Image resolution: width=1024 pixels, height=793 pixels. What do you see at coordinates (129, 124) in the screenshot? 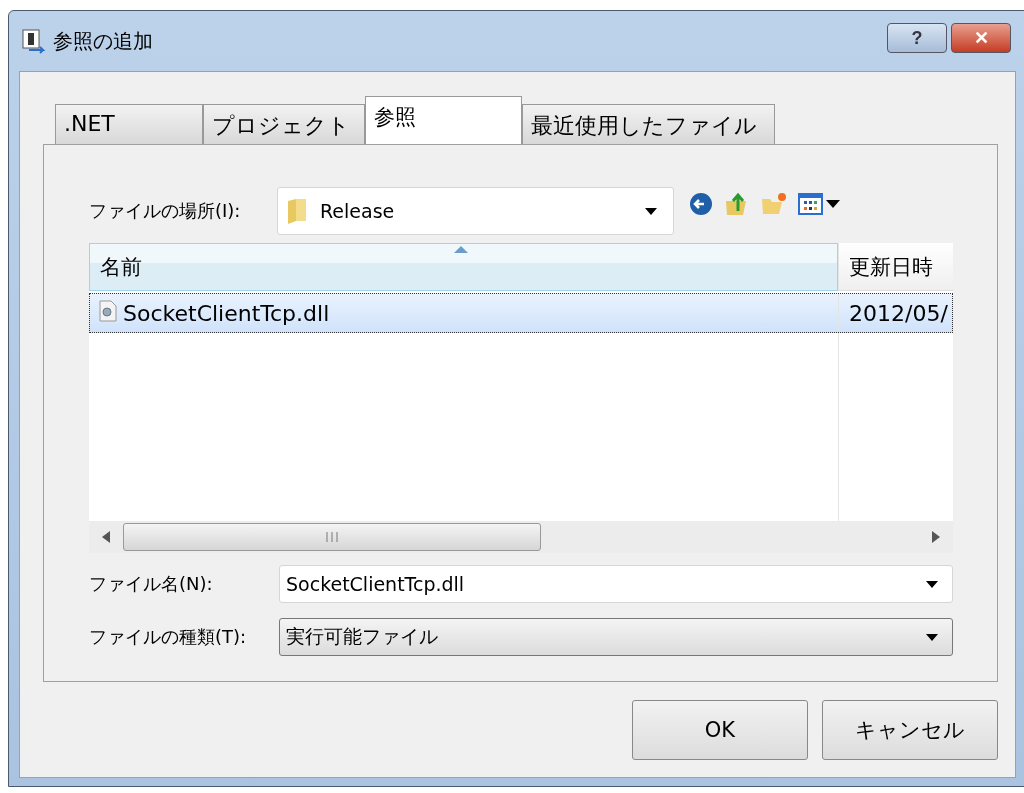
I see `tab: .NET` at bounding box center [129, 124].